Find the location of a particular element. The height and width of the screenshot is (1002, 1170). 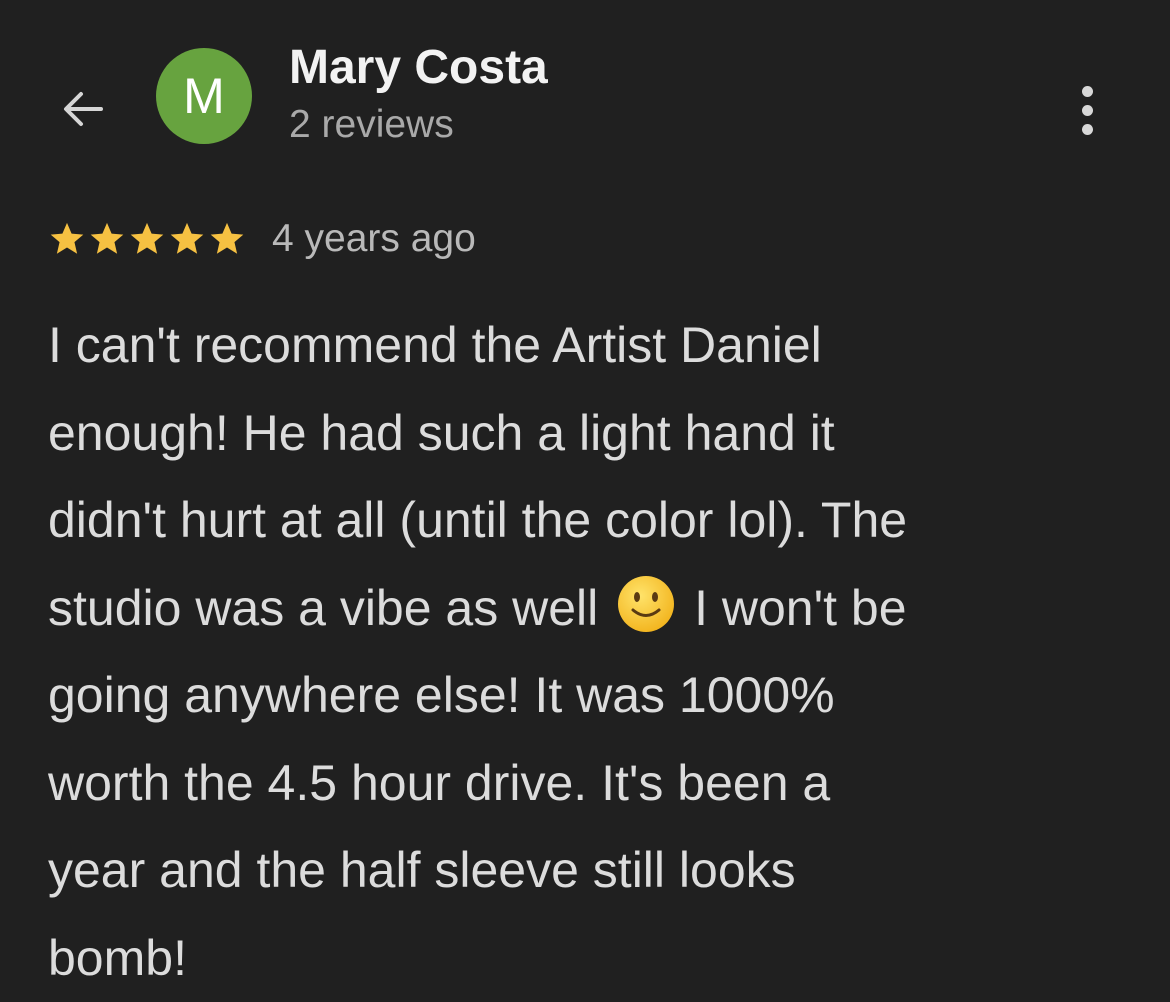

review-line-part: I won't be is located at coordinates (800, 608).